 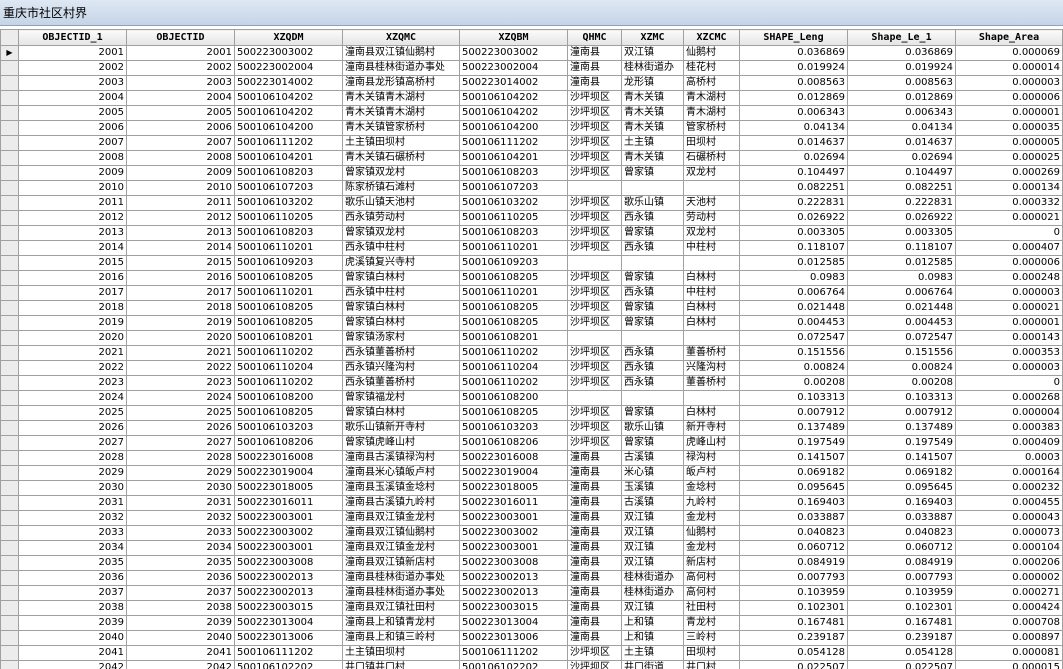 I want to click on cell-objectid-1: 2015, so click(x=72, y=263).